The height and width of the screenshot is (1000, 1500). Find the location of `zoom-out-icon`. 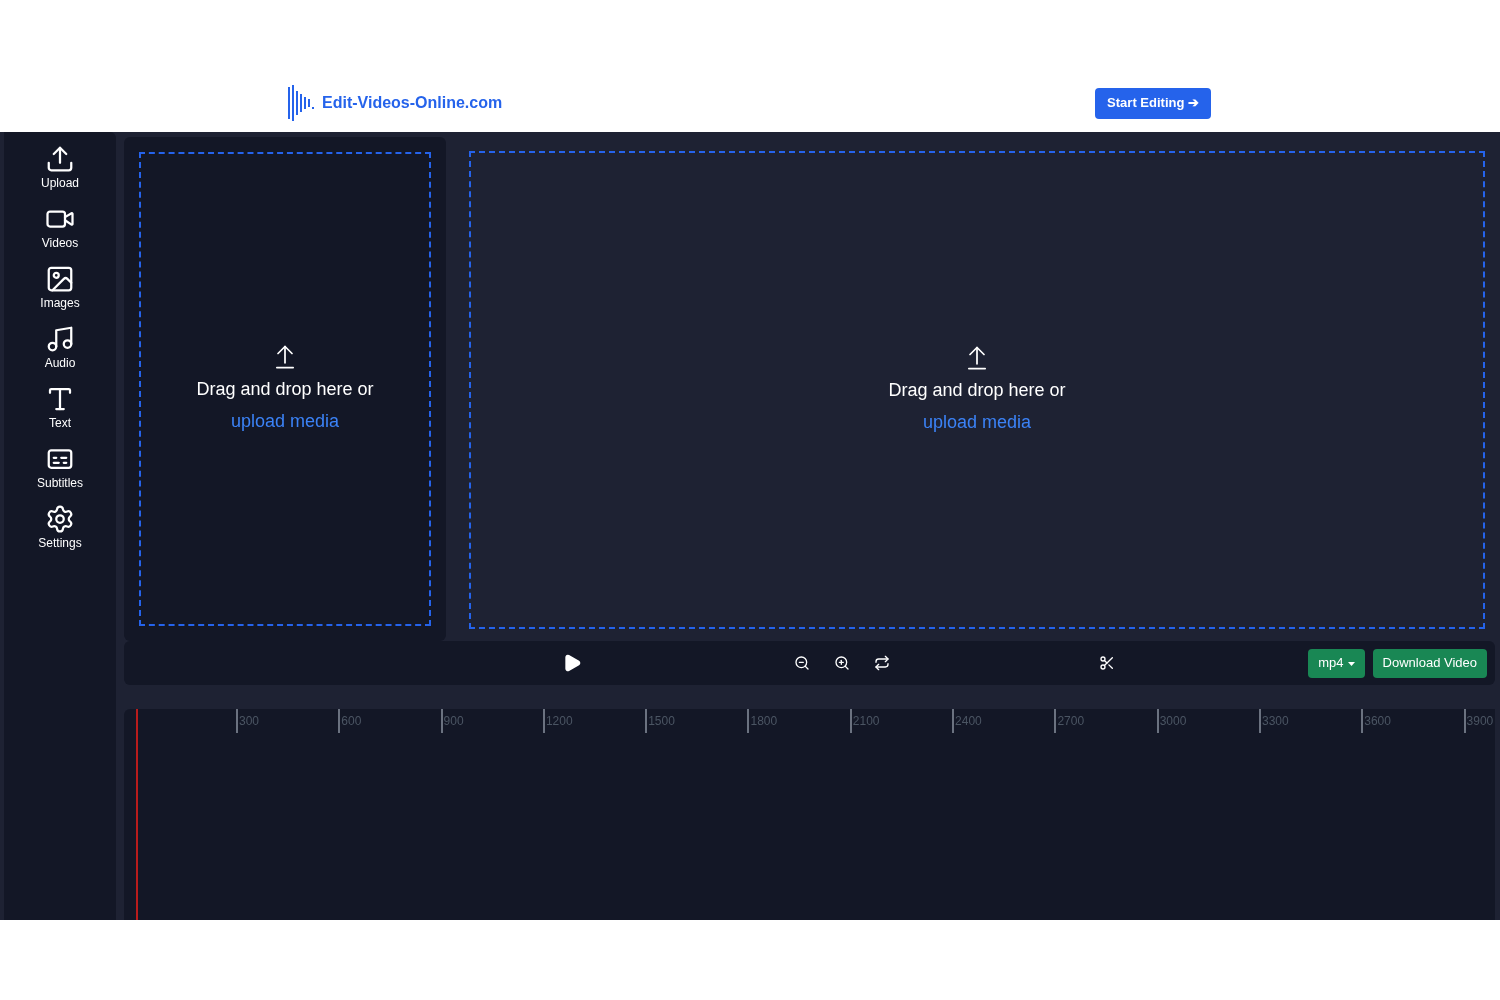

zoom-out-icon is located at coordinates (802, 663).